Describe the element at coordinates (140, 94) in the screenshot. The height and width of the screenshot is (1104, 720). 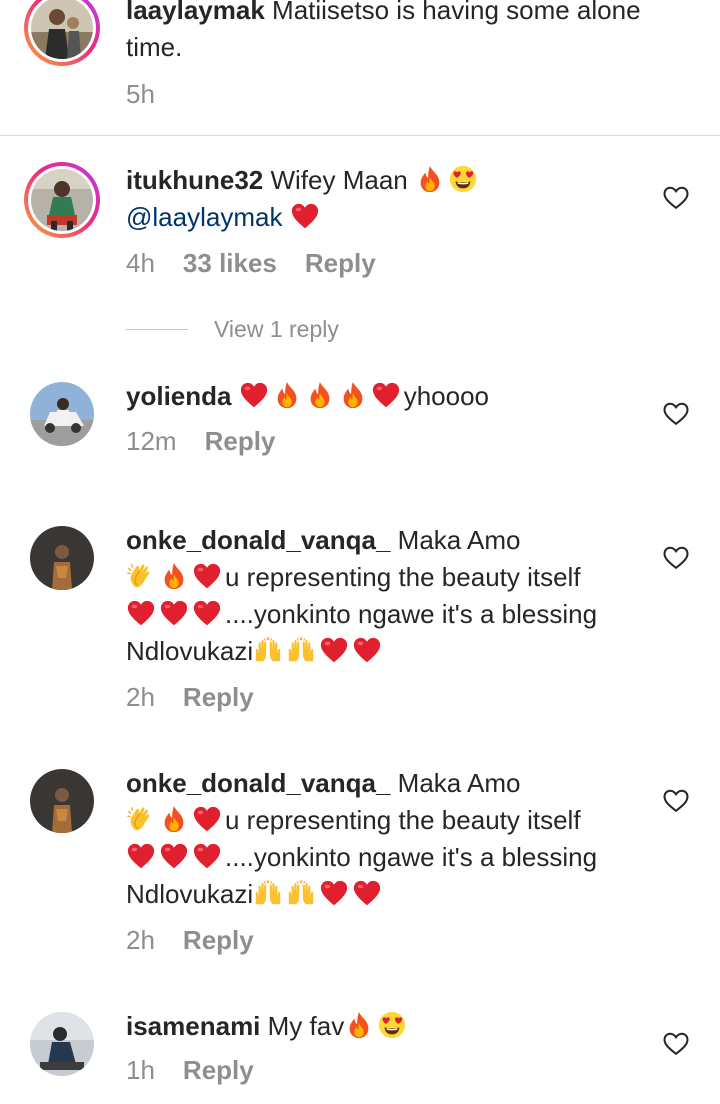
I see `timestamp: 5h` at that location.